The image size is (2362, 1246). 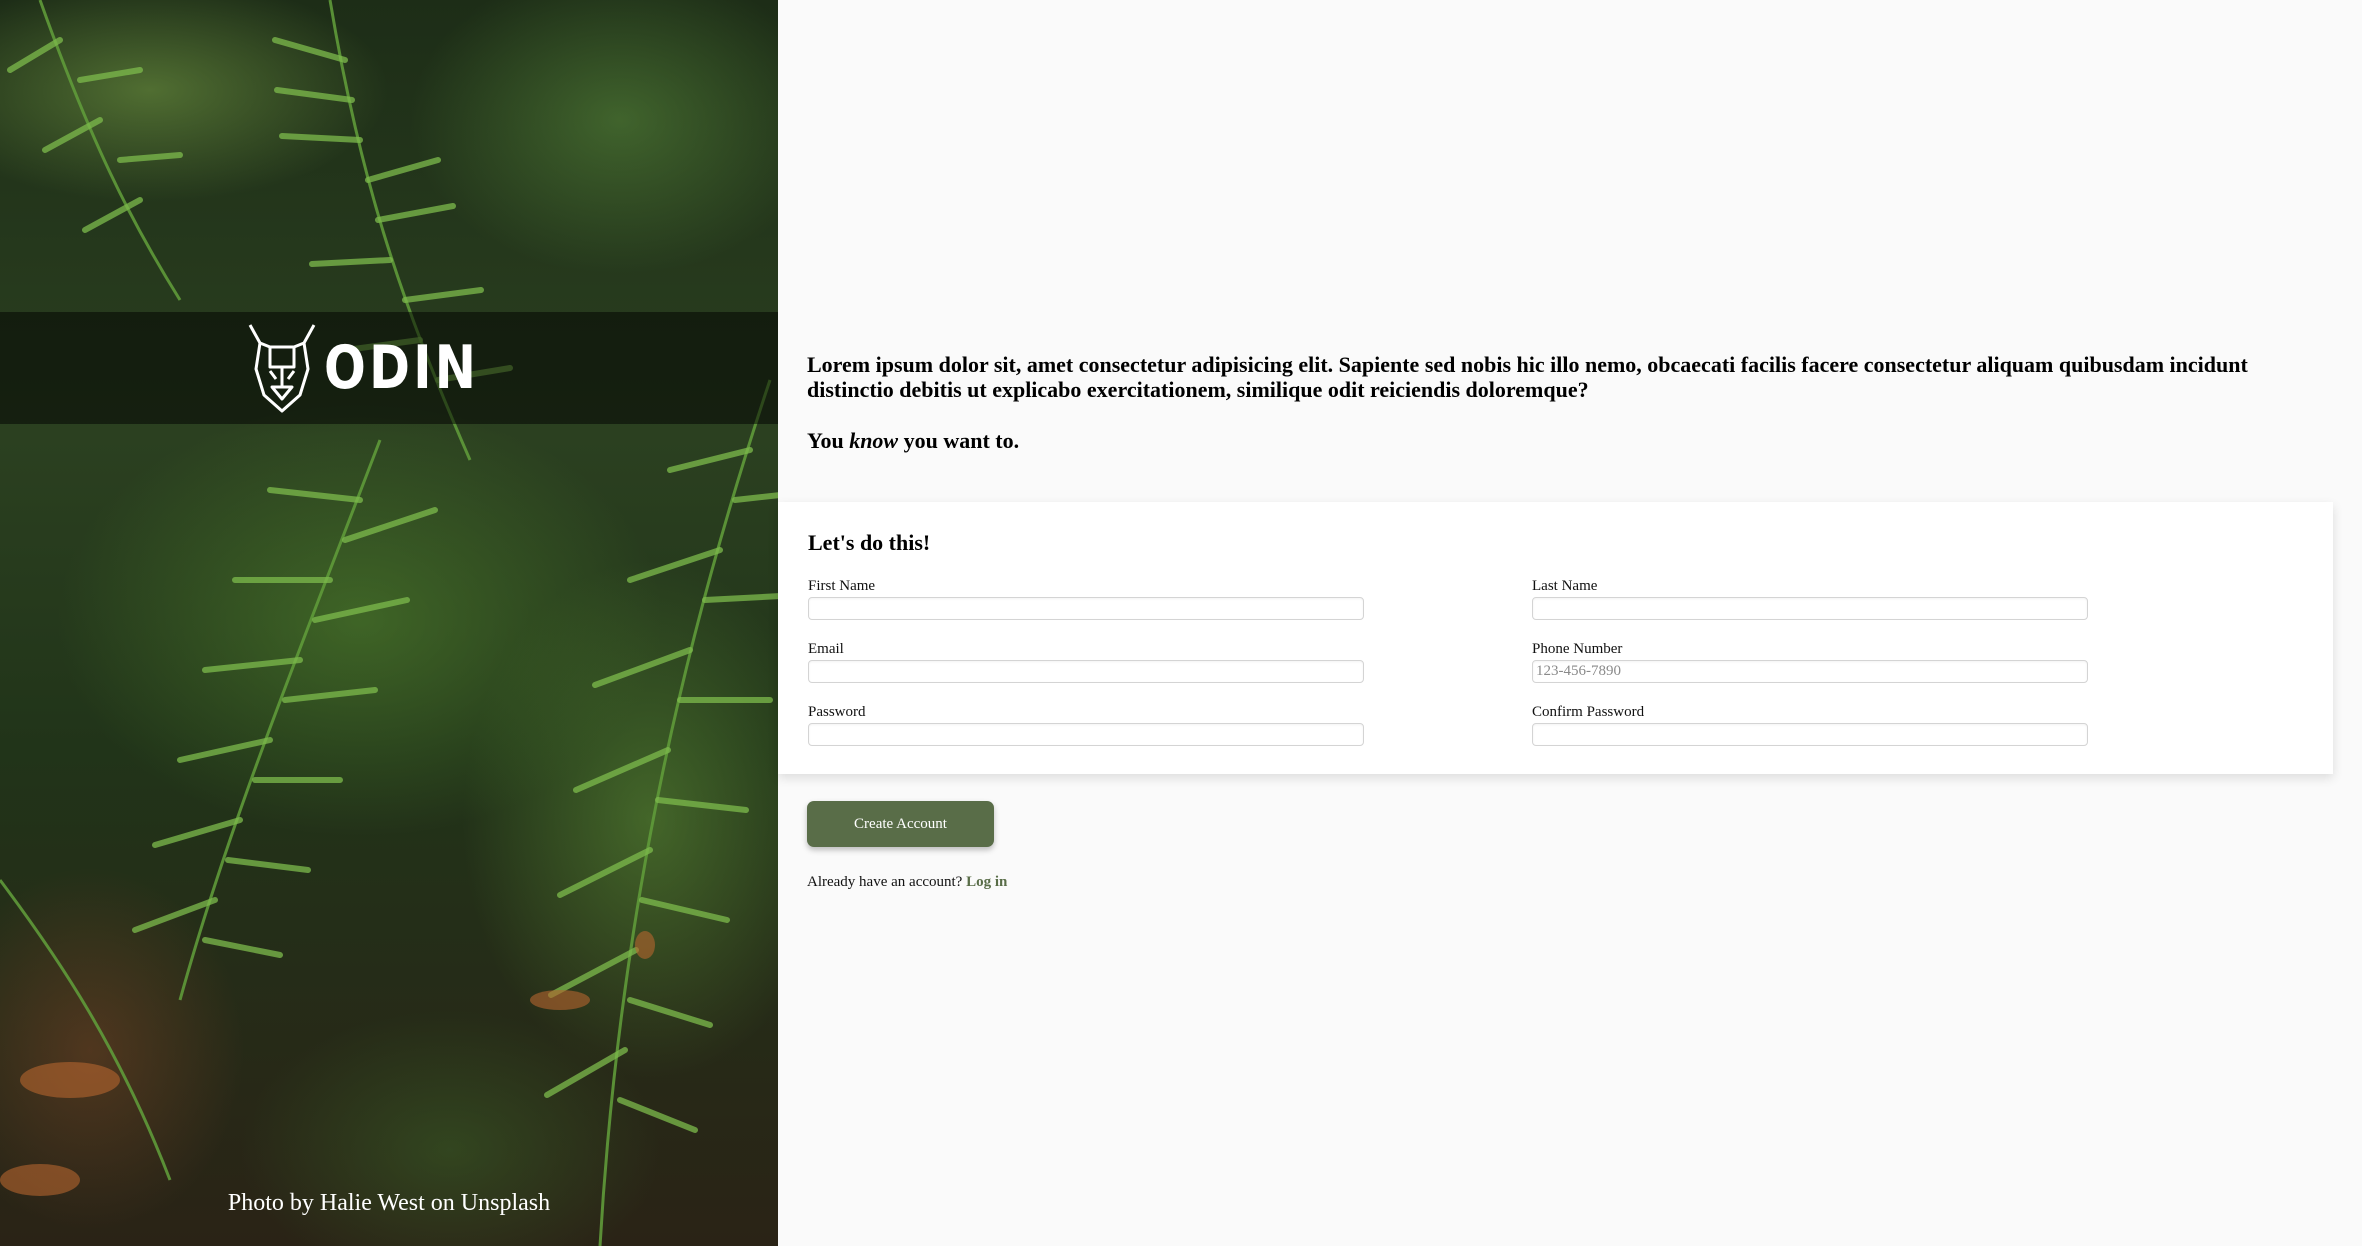 What do you see at coordinates (828, 440) in the screenshot?
I see `tagline-start: You` at bounding box center [828, 440].